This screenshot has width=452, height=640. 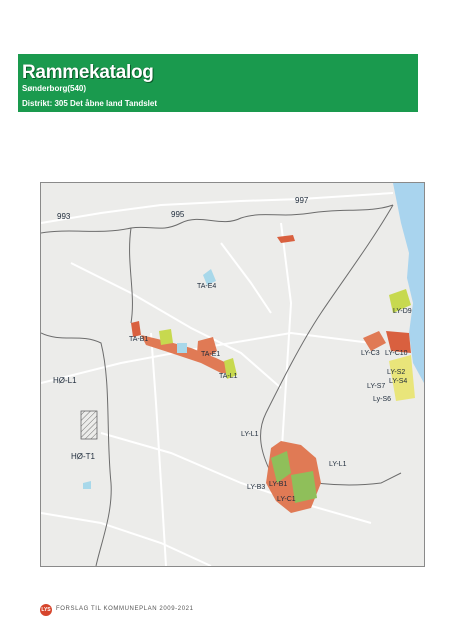 What do you see at coordinates (402, 311) in the screenshot?
I see `zone-label-ly-d9: LY-D9` at bounding box center [402, 311].